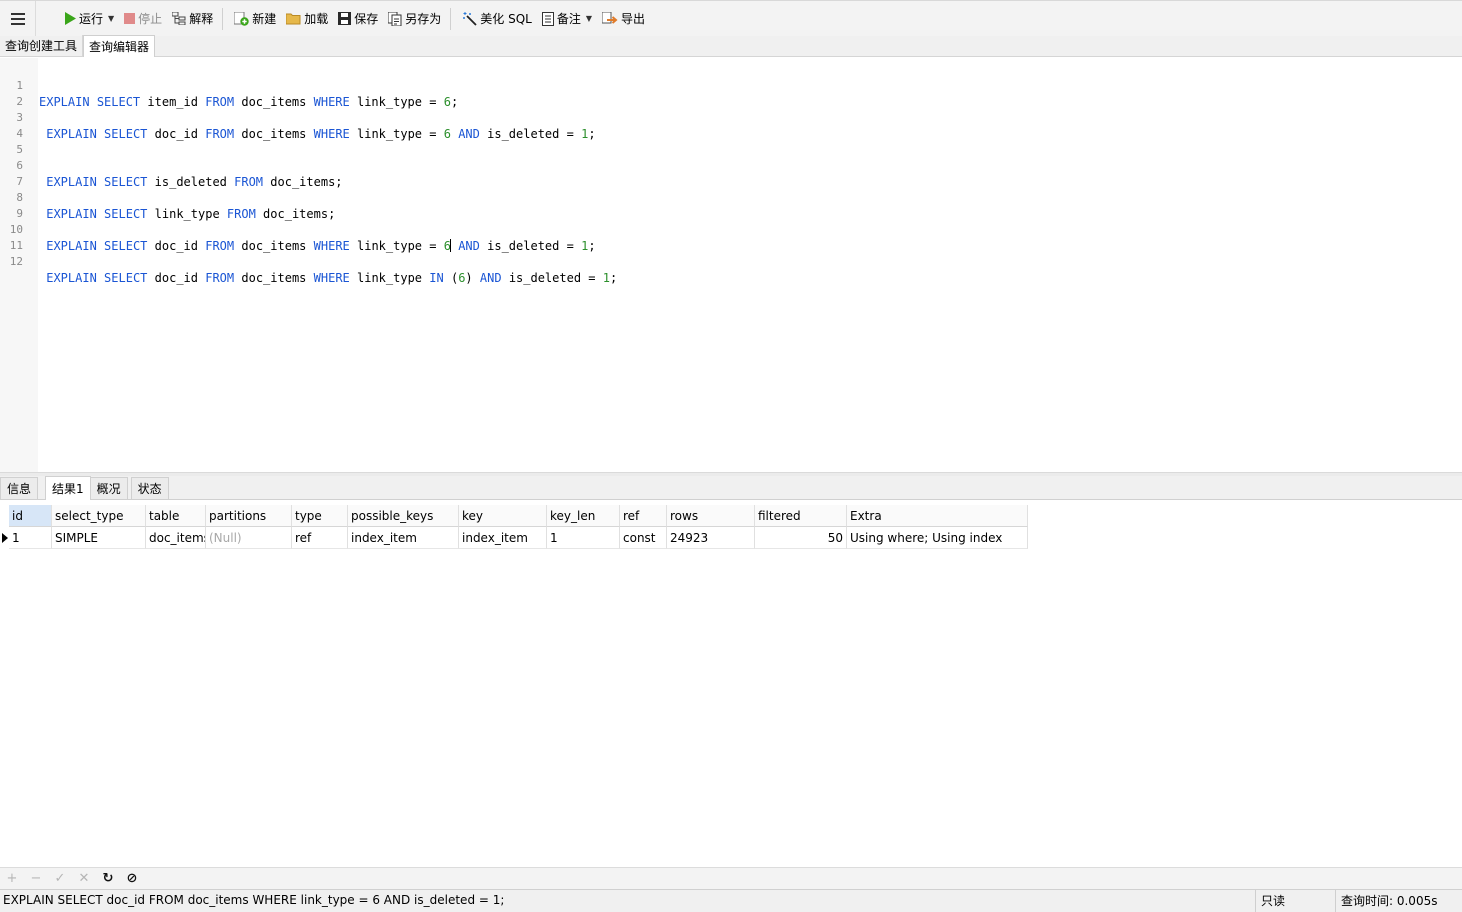  What do you see at coordinates (403, 516) in the screenshot?
I see `column-header-possible-keys: possible_keys` at bounding box center [403, 516].